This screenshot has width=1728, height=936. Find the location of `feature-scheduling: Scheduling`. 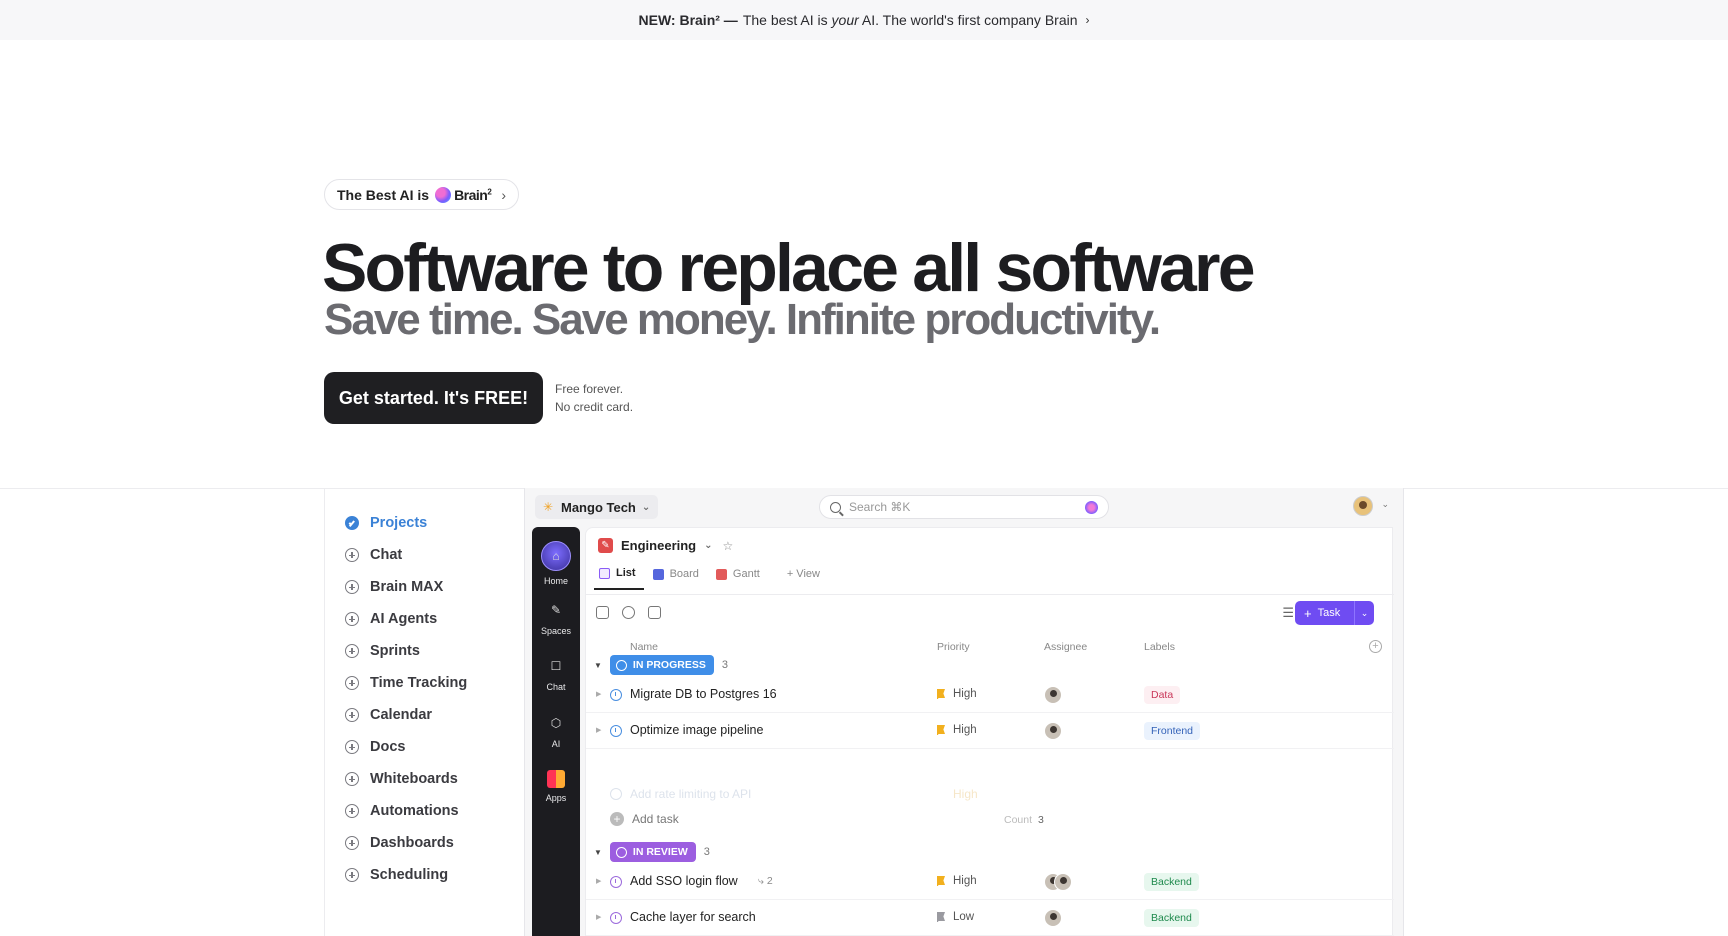

feature-scheduling: Scheduling is located at coordinates (396, 875).